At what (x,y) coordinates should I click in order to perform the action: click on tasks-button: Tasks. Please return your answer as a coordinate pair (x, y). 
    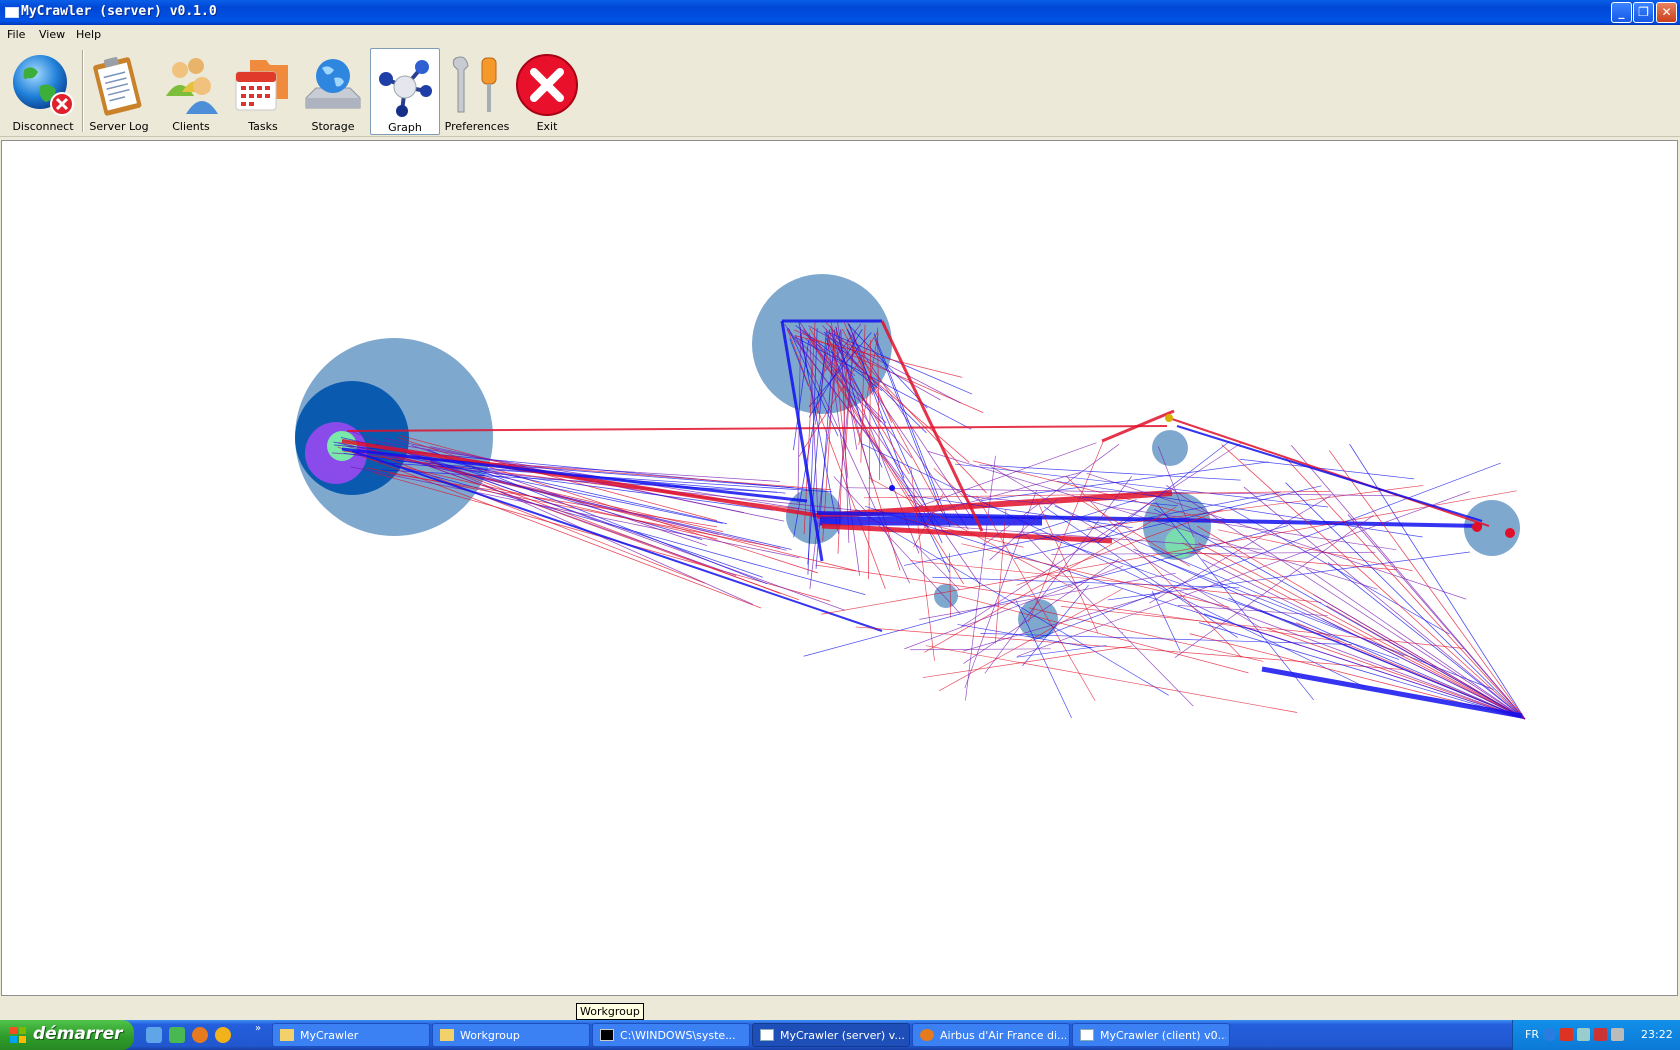
    Looking at the image, I should click on (263, 91).